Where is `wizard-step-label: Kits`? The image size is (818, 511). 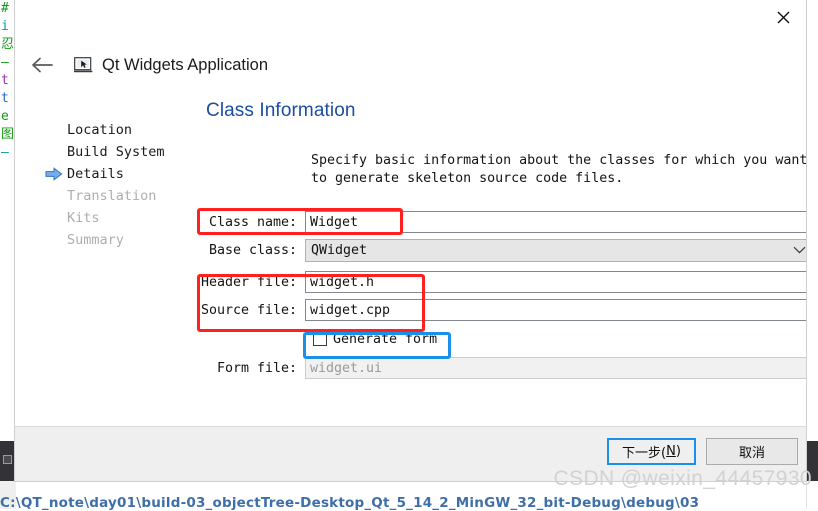
wizard-step-label: Kits is located at coordinates (83, 218).